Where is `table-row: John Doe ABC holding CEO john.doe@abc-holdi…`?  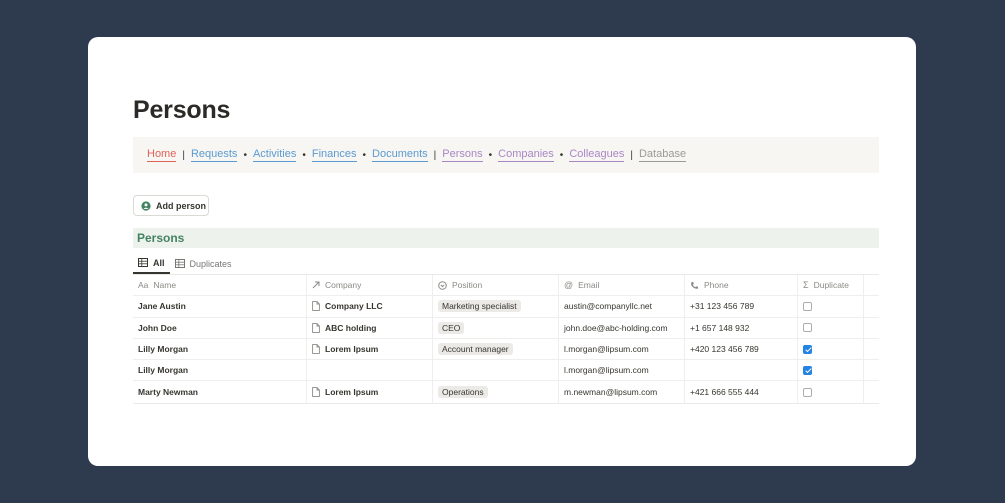 table-row: John Doe ABC holding CEO john.doe@abc-holdi… is located at coordinates (506, 328).